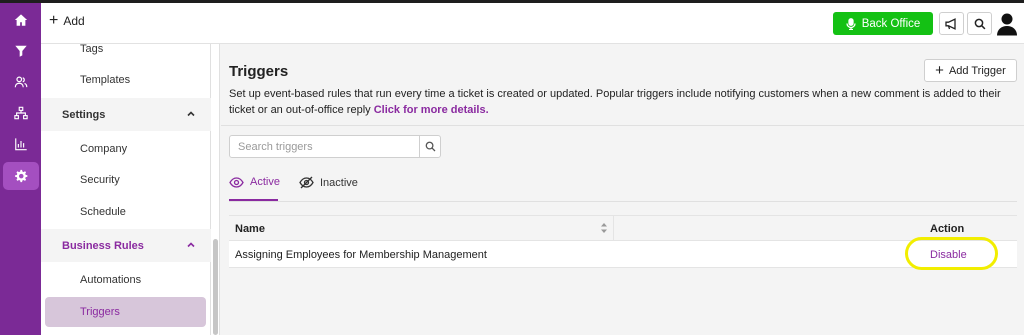 The image size is (1024, 335). I want to click on sort-icon, so click(604, 228).